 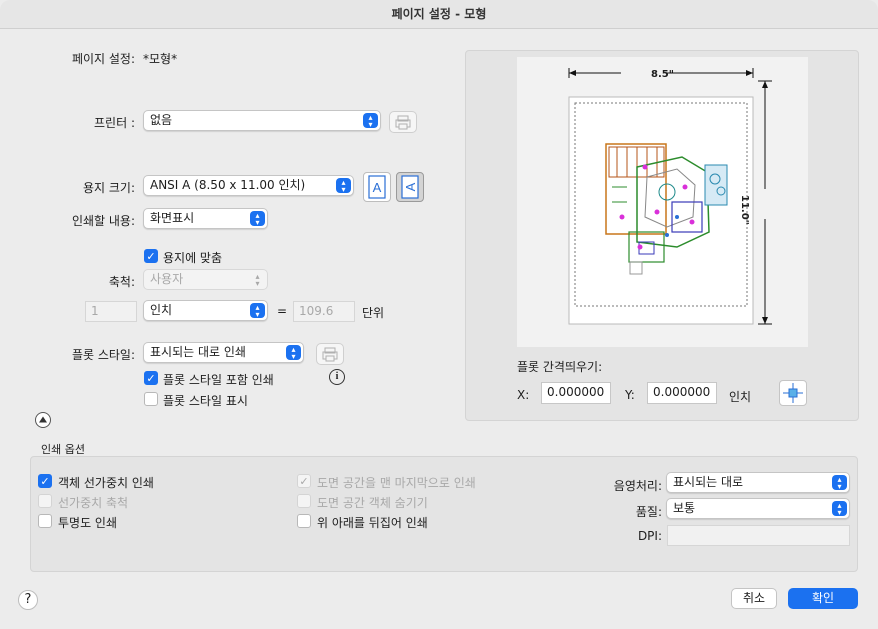 I want to click on include-plot-style-label: 플롯 스타일 포함 인쇄, so click(x=218, y=380).